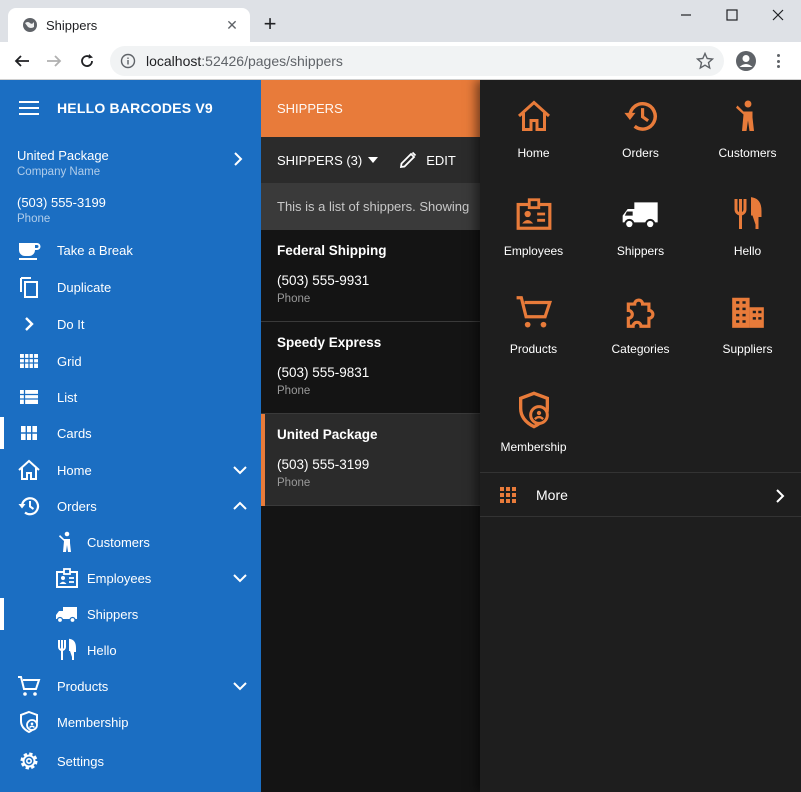  I want to click on caret-down-icon, so click(373, 160).